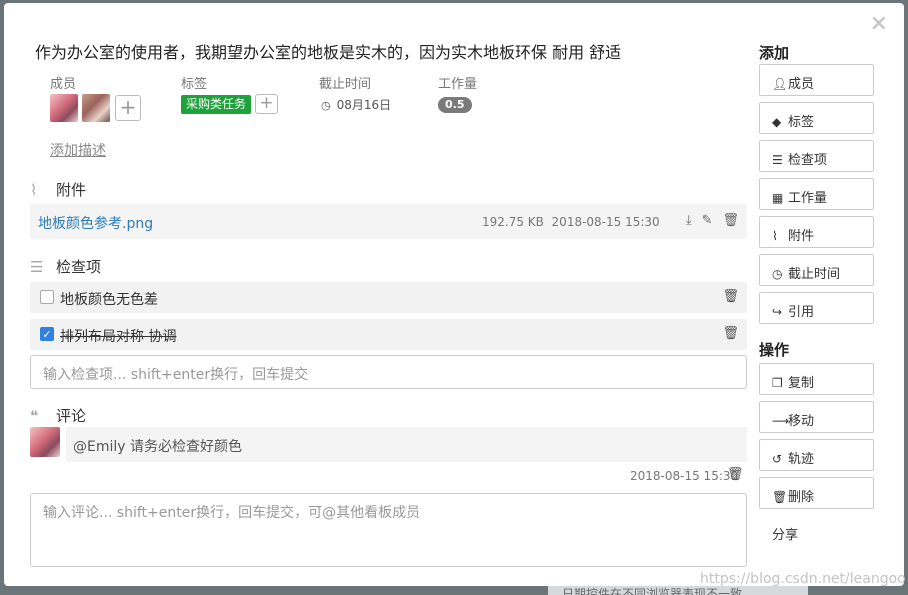 The height and width of the screenshot is (595, 908). I want to click on comment-text: @Emily 请务必检查好颜色, so click(406, 444).